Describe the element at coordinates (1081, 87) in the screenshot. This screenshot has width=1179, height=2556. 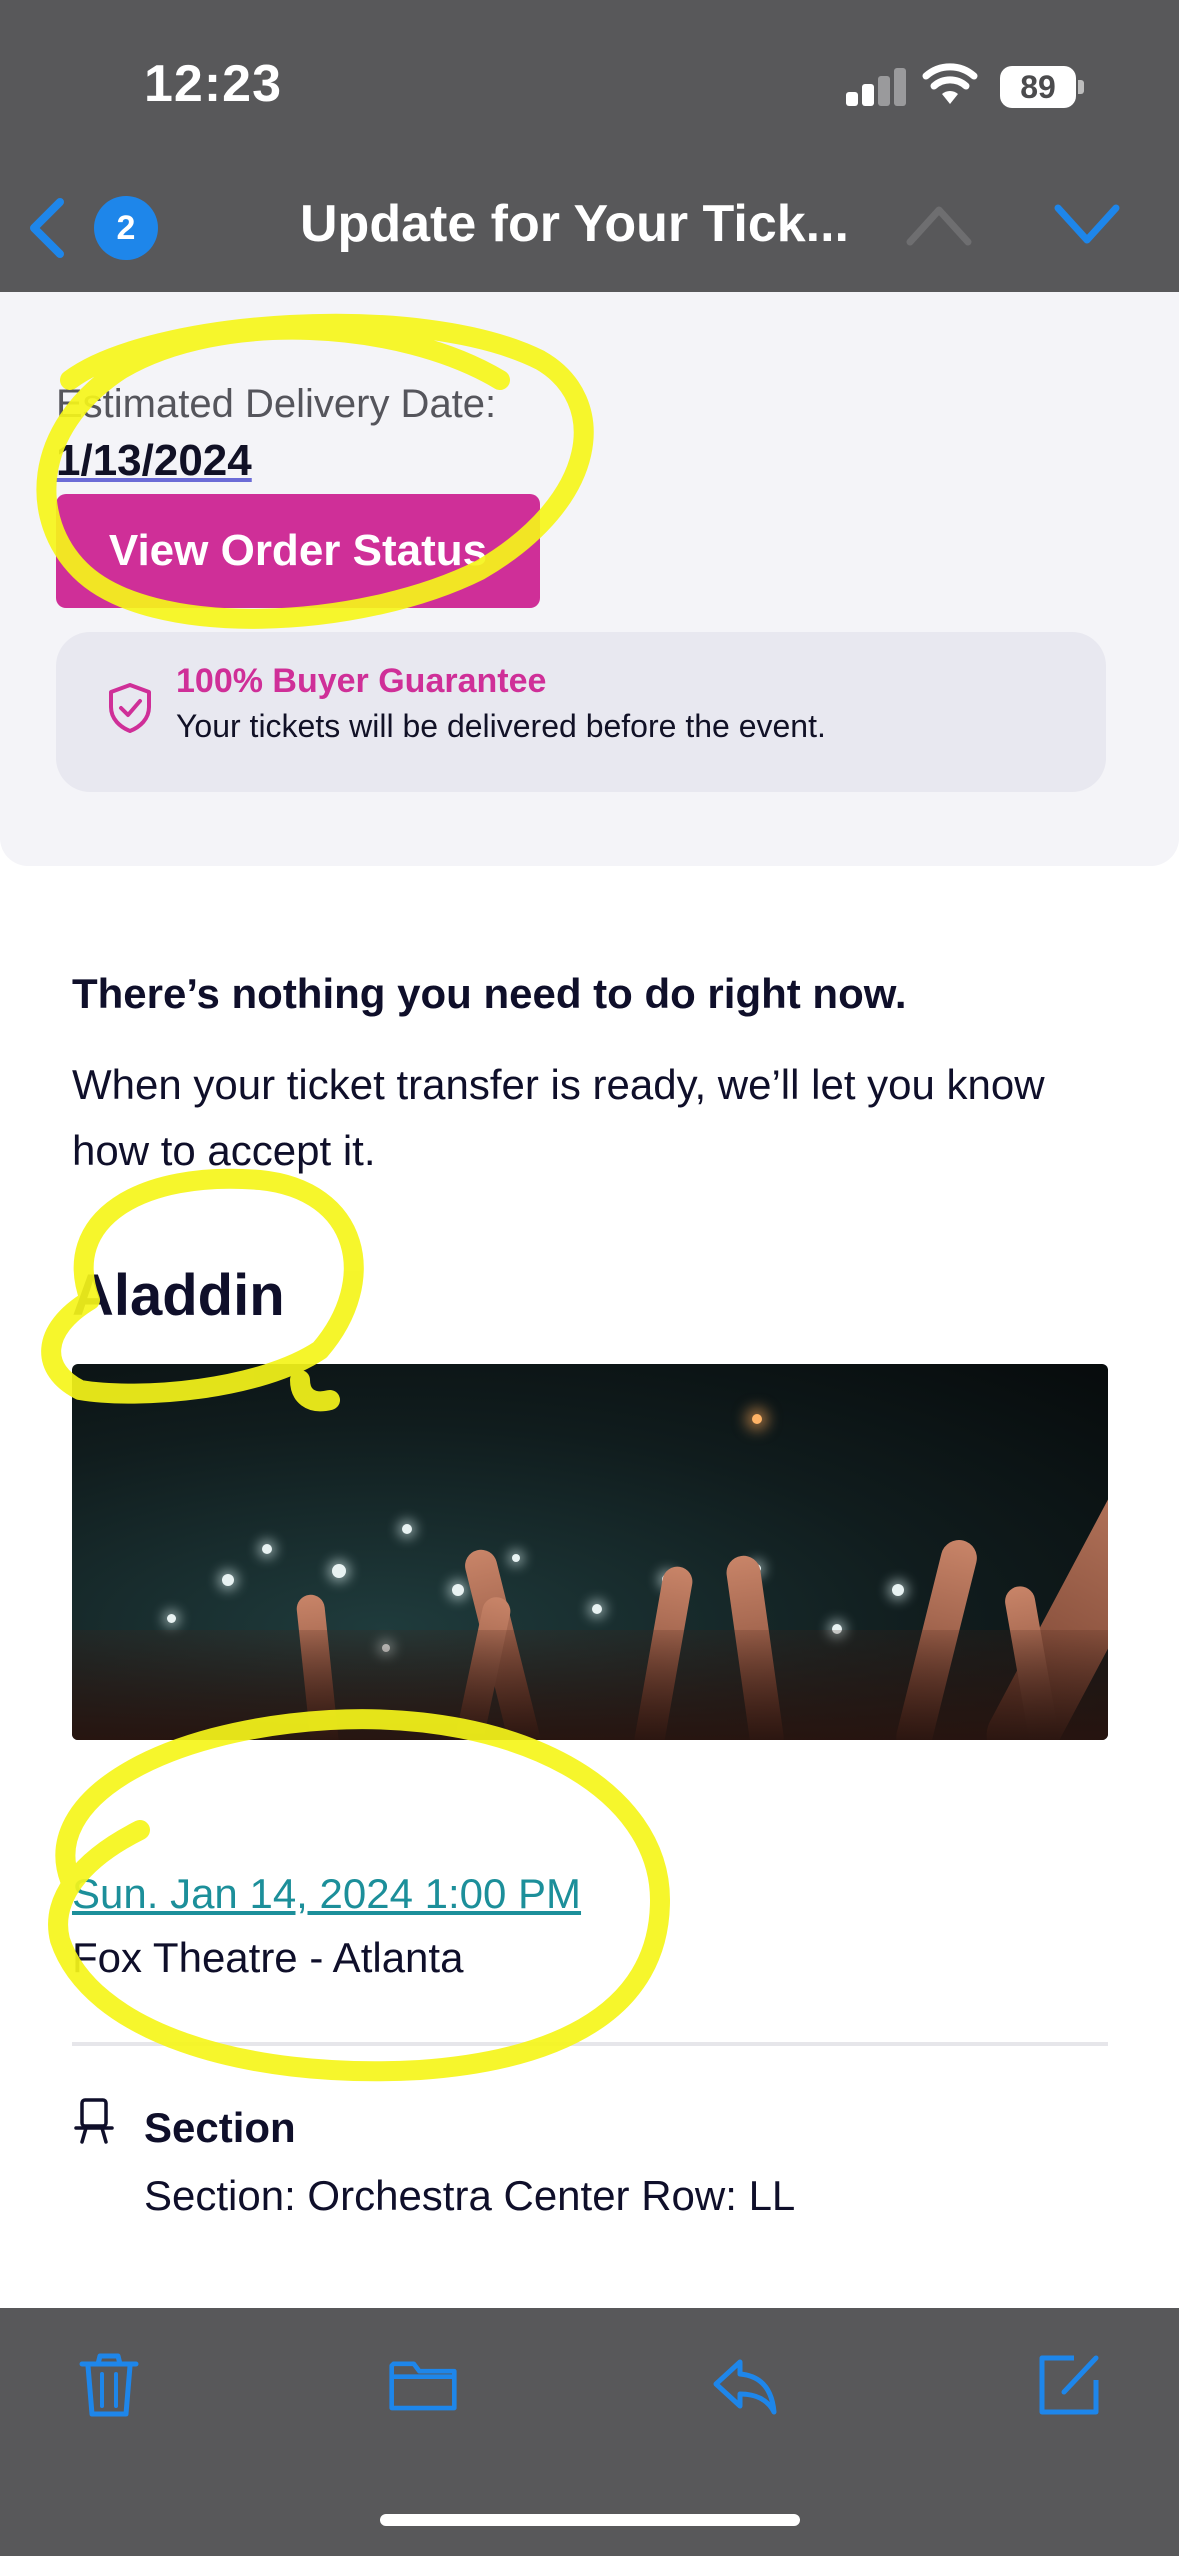
I see `battery-tip` at that location.